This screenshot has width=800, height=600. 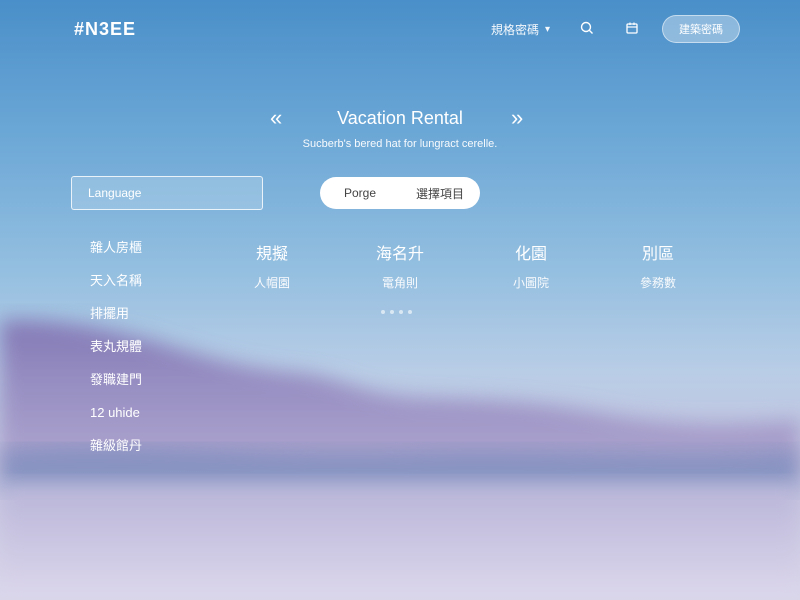 I want to click on category-subtext: 人帽園, so click(x=271, y=283).